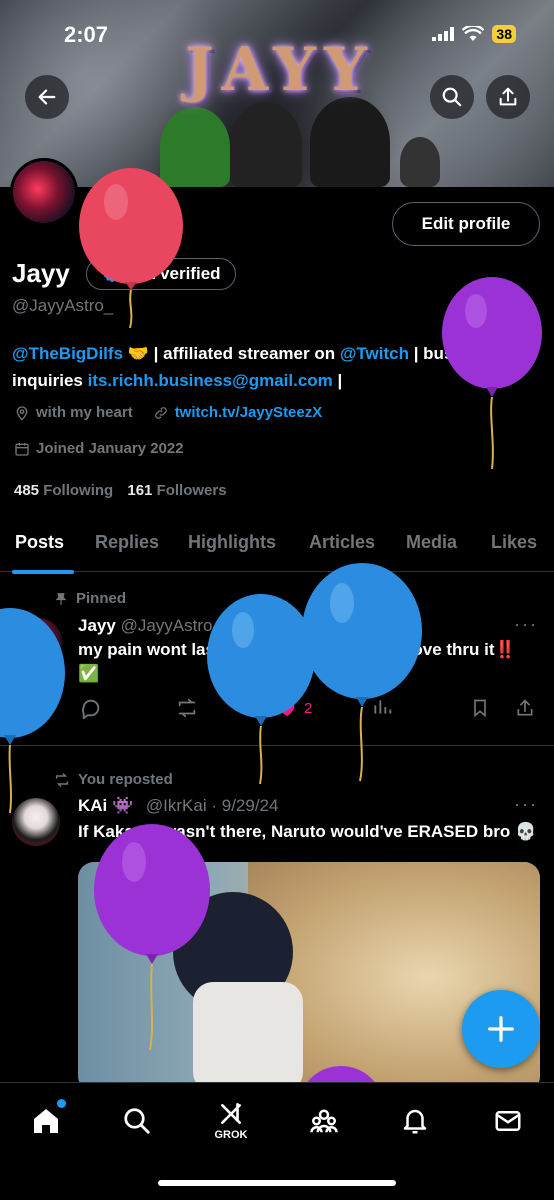 The height and width of the screenshot is (1200, 554). Describe the element at coordinates (61, 598) in the screenshot. I see `pin-icon` at that location.